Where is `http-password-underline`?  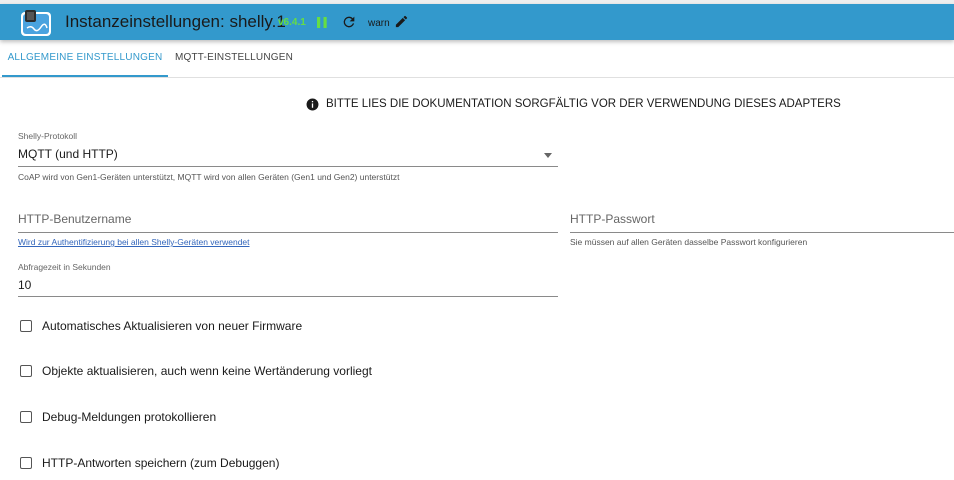 http-password-underline is located at coordinates (762, 232).